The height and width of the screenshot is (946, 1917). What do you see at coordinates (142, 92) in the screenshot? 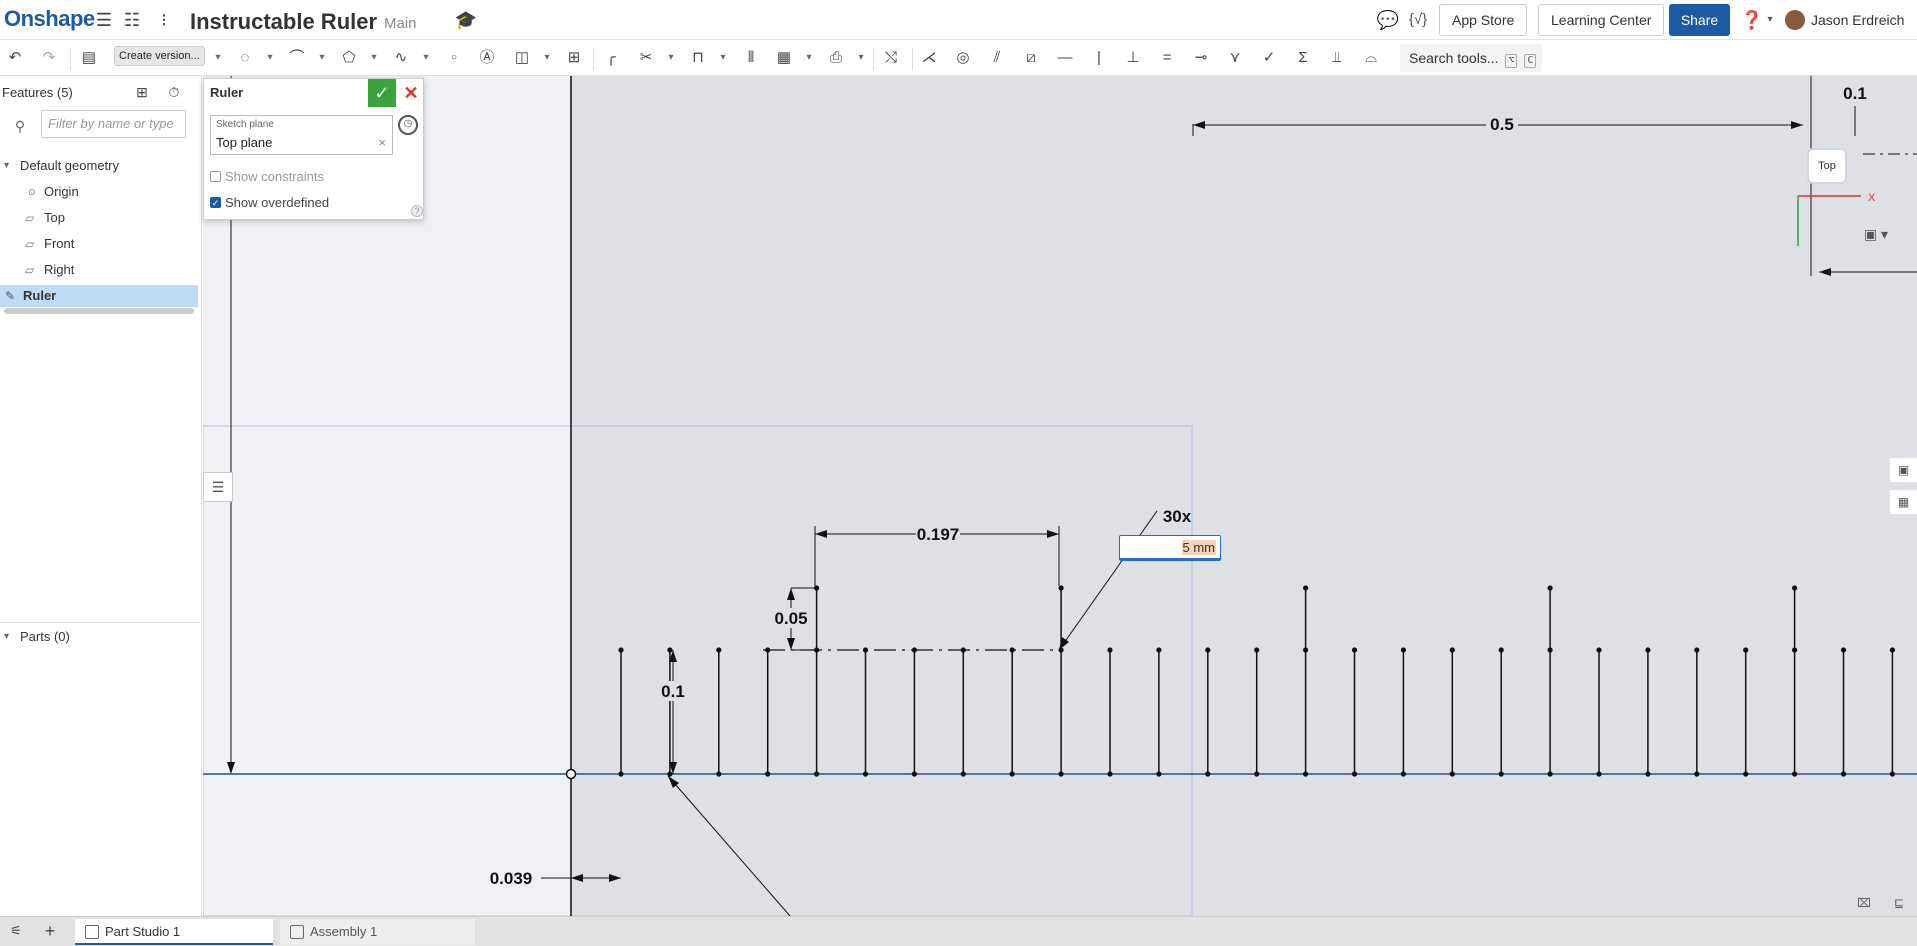
I see `add-folder-icon: ⊞` at bounding box center [142, 92].